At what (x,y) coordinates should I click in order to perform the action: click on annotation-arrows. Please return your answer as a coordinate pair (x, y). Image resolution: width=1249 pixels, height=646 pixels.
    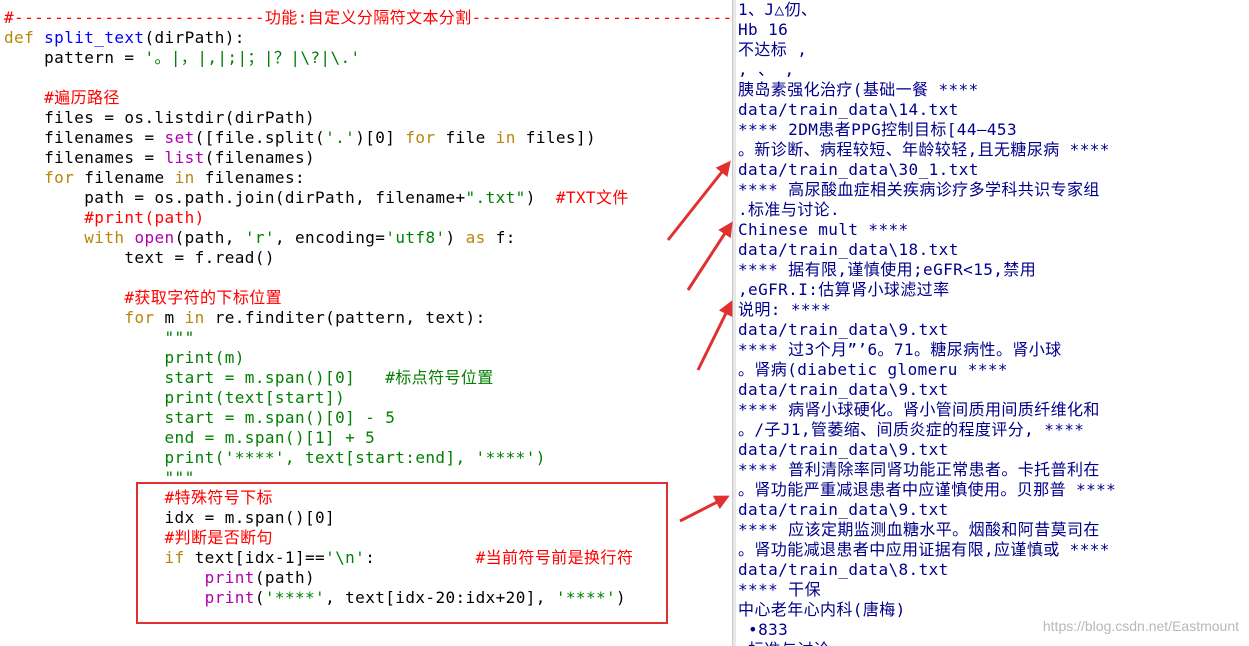
    Looking at the image, I should click on (699, 341).